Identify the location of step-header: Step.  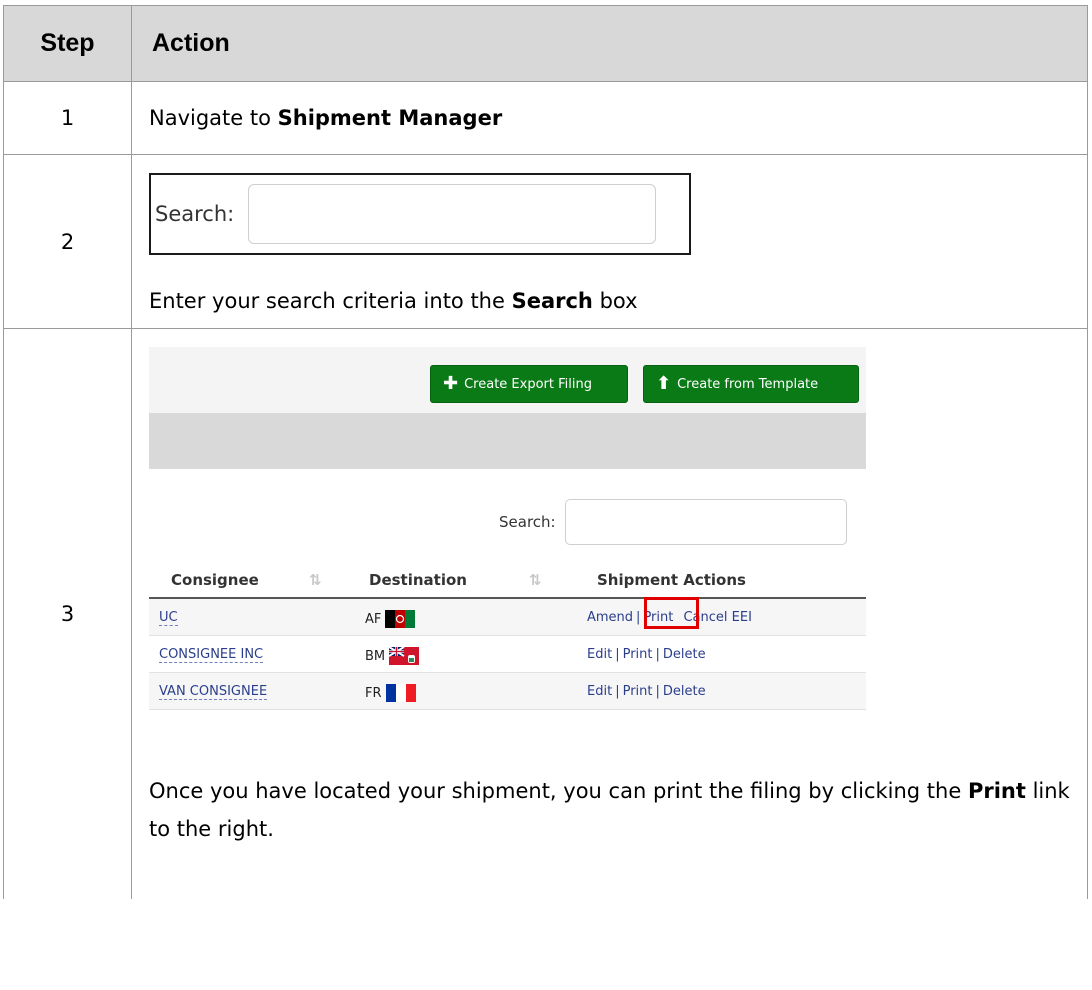
(67, 43).